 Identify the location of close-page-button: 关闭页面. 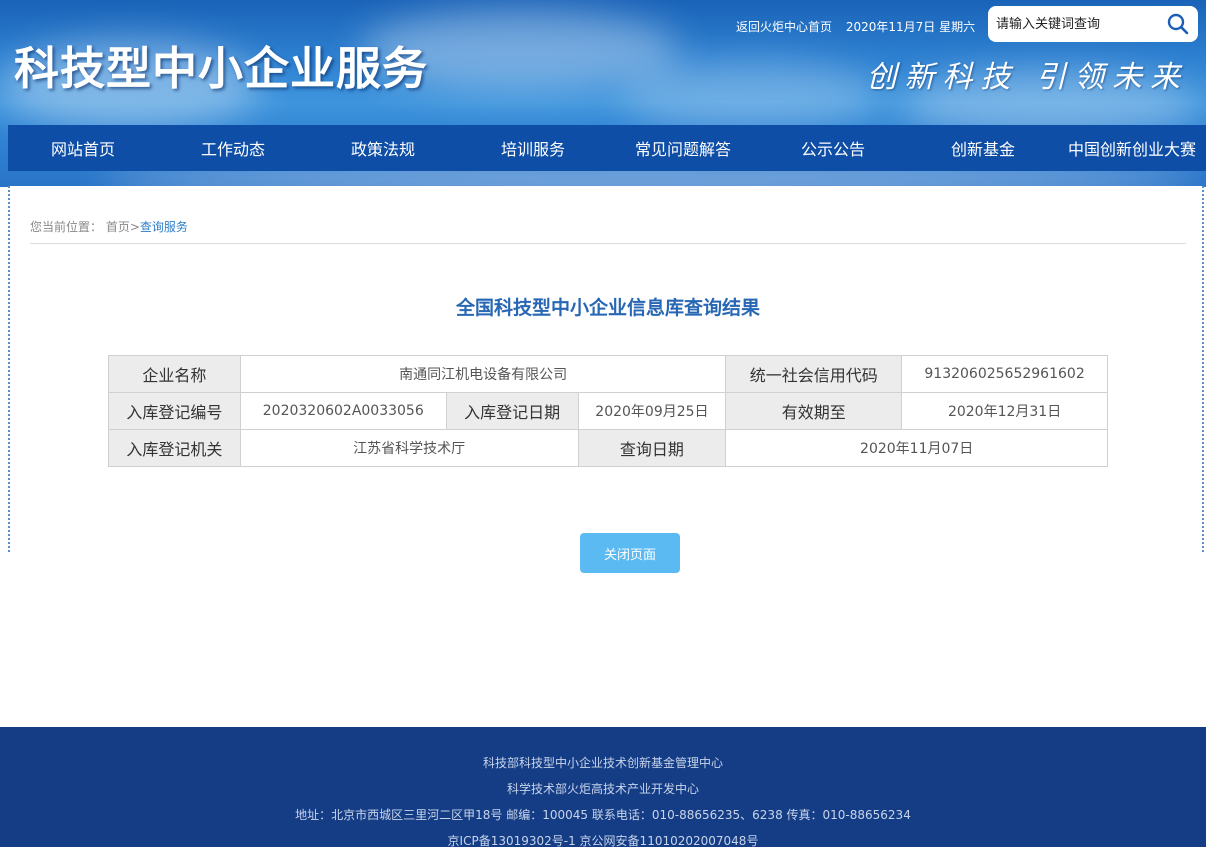
(630, 553).